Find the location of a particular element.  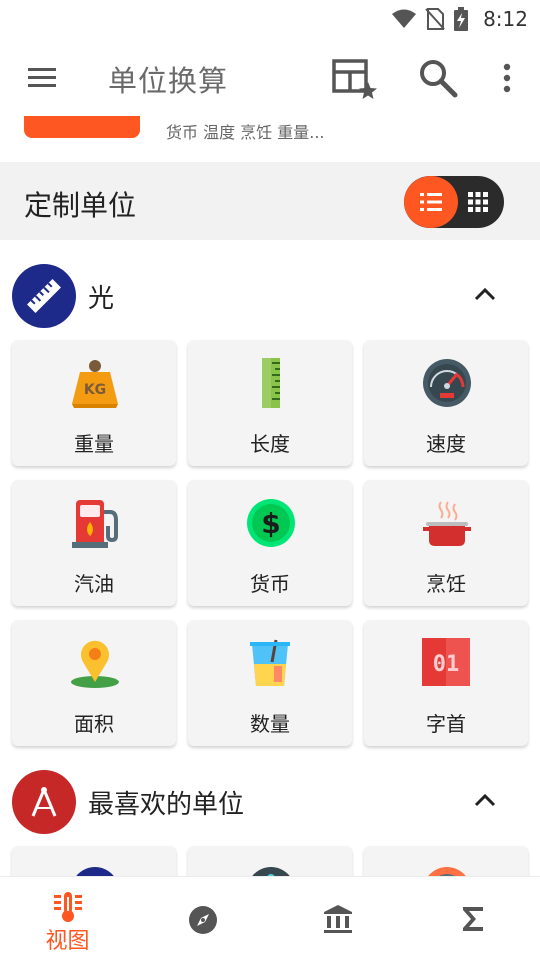

unit-card-area: 面积 is located at coordinates (94, 683).